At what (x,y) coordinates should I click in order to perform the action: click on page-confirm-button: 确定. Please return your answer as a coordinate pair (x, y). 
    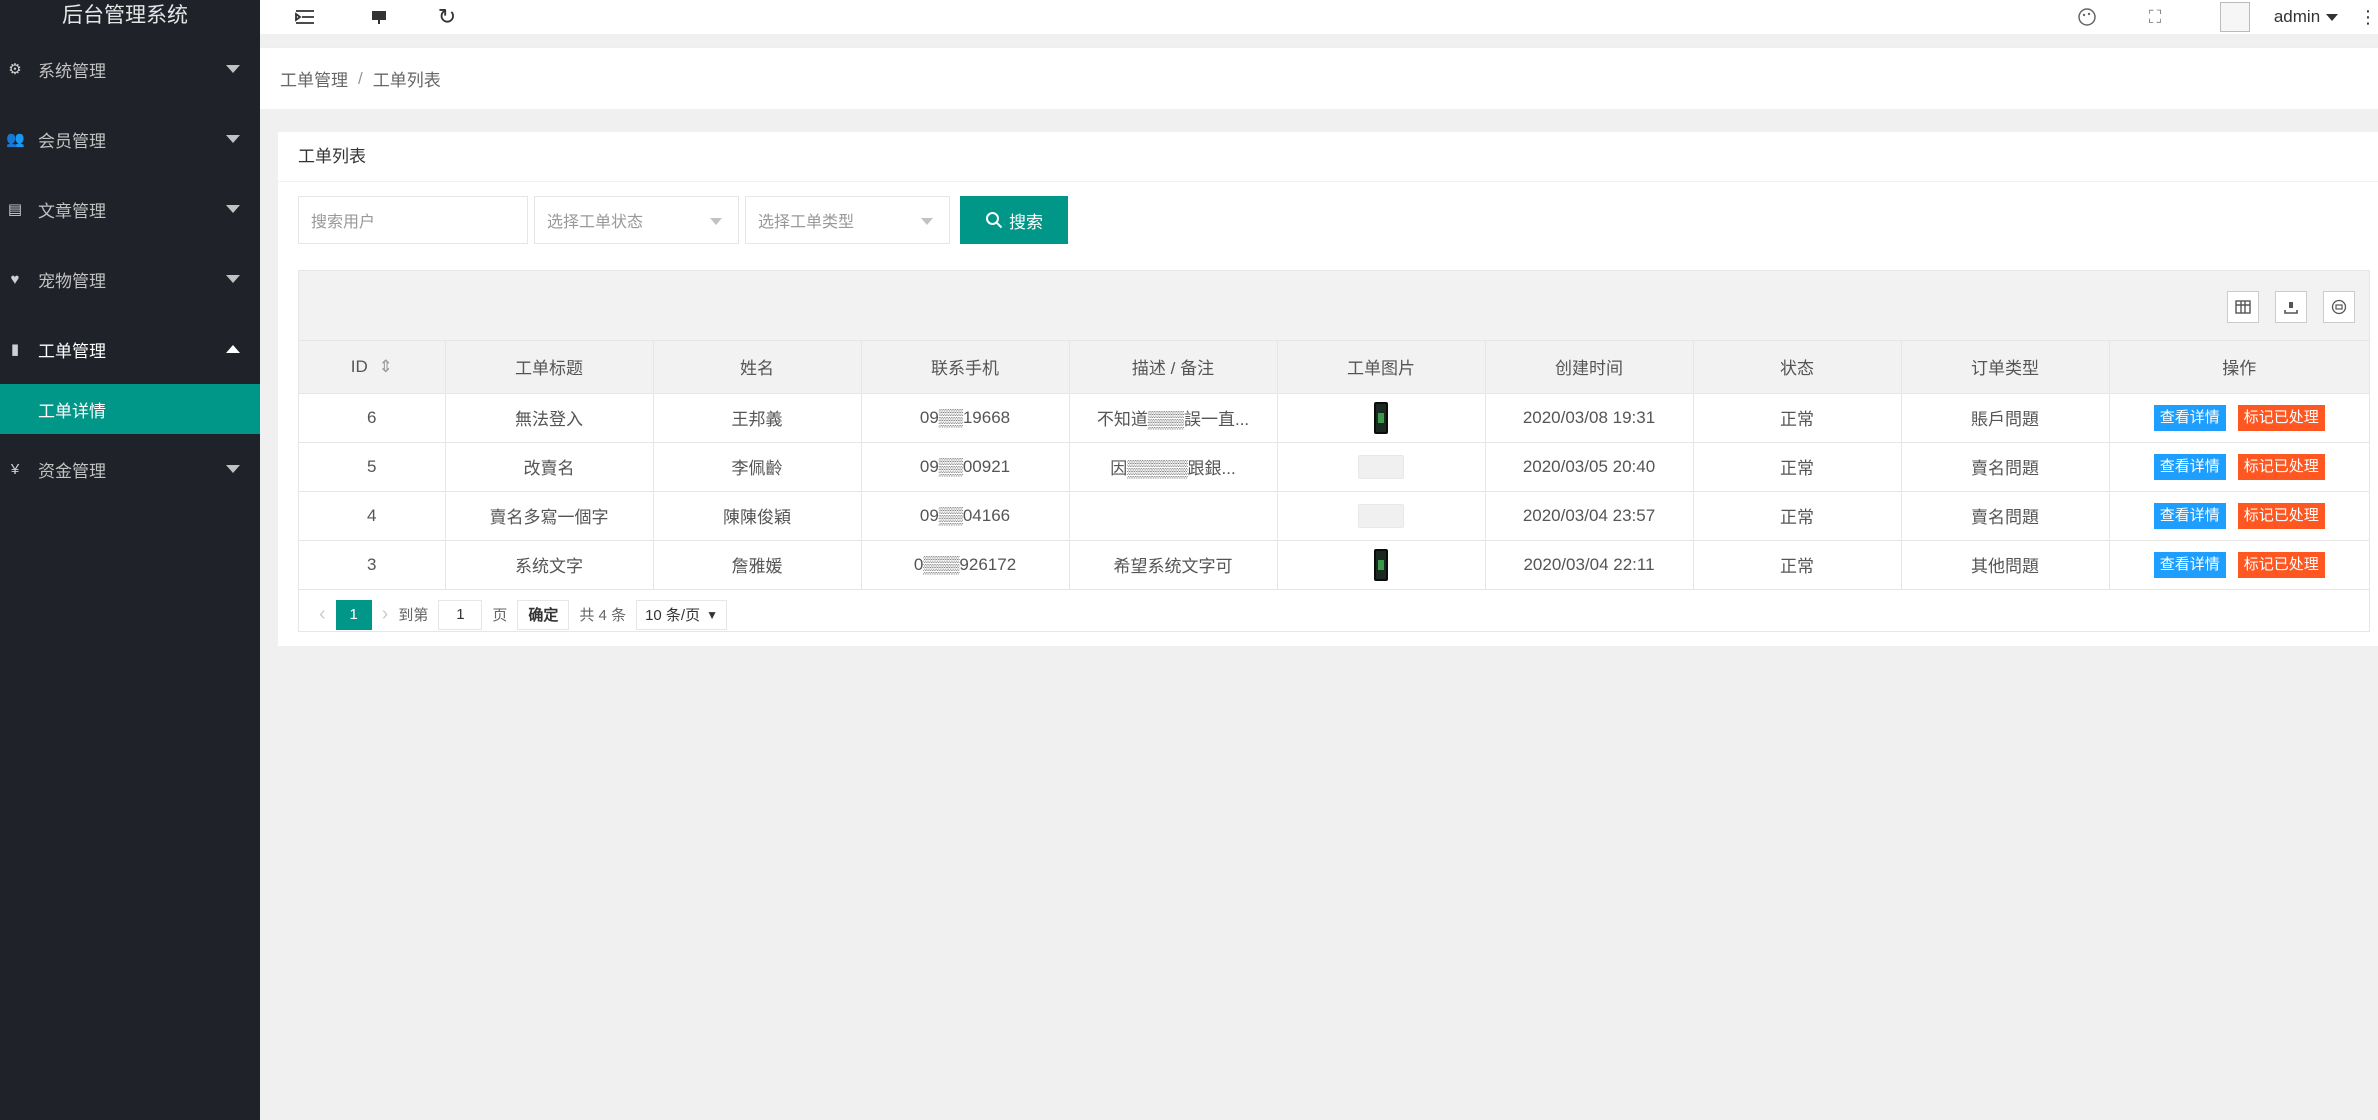
    Looking at the image, I should click on (543, 614).